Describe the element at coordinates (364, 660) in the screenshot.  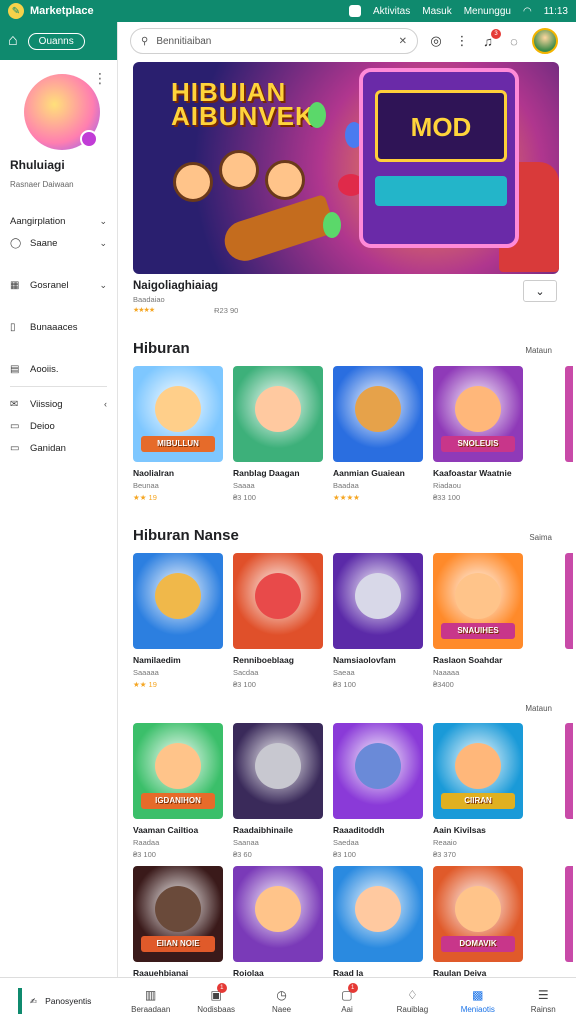
I see `card-title: Namsiaolovfam` at that location.